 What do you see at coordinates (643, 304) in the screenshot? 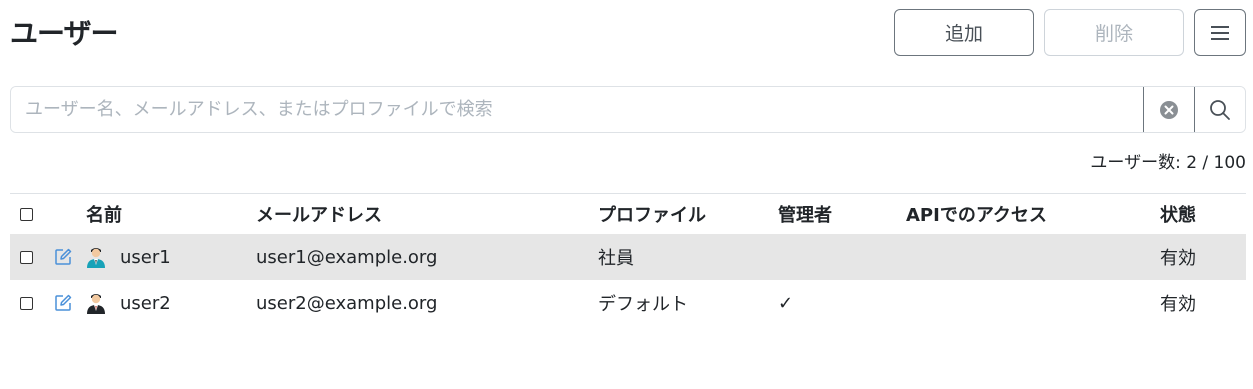
I see `profile-cell: デフォルト` at bounding box center [643, 304].